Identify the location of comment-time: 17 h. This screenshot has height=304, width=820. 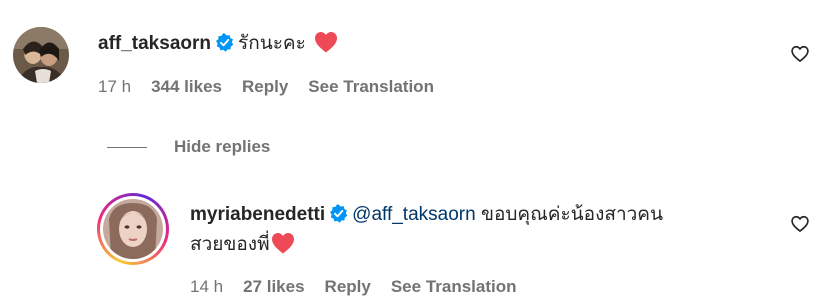
(114, 86).